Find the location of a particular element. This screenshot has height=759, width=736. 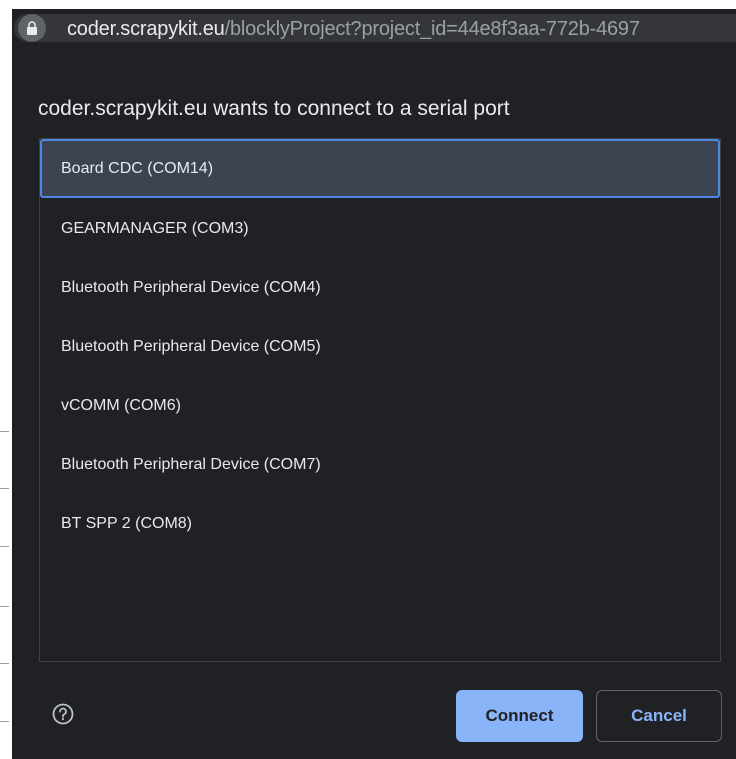

port-item: Bluetooth Peripheral Device (COM7) is located at coordinates (380, 464).